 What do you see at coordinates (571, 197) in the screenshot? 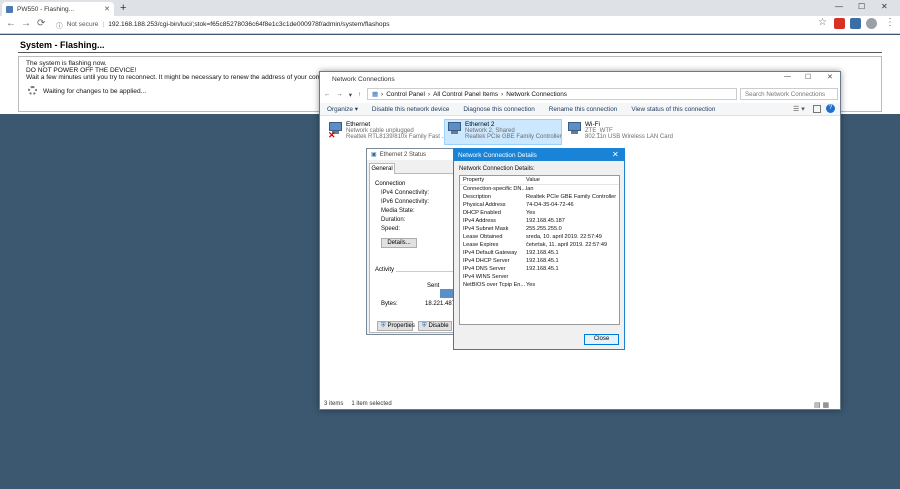
I see `detail-value: Realtek PCIe GBE Family Controller` at bounding box center [571, 197].